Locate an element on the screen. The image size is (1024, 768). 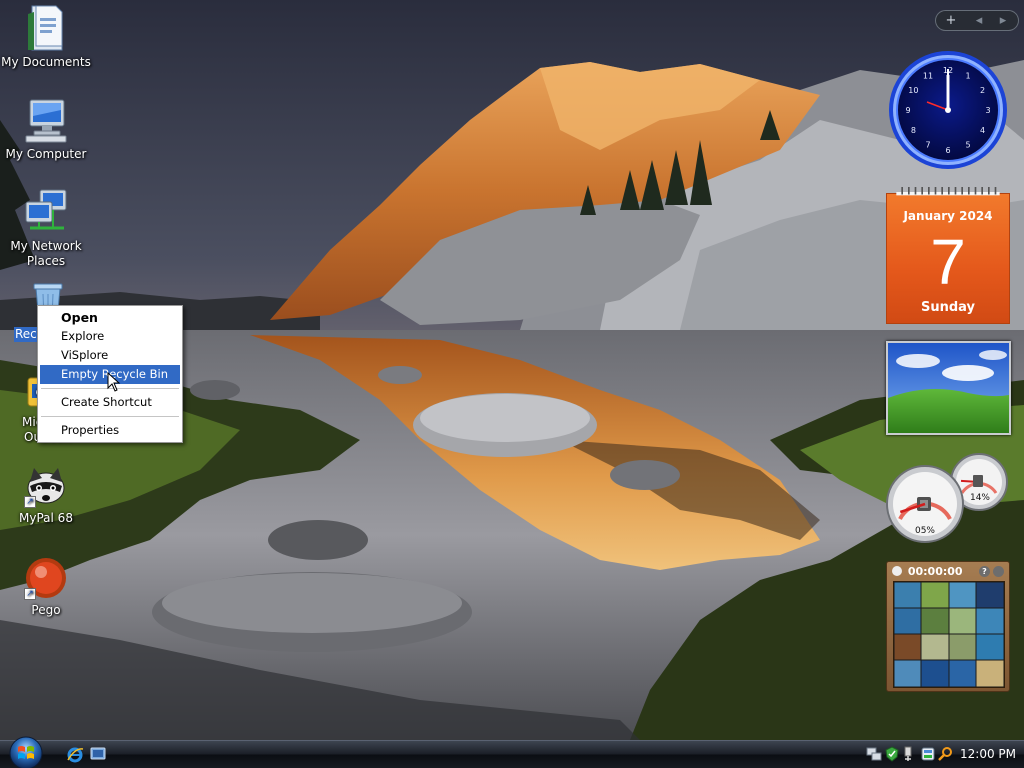
desktop-icon-my-documents: My Documents is located at coordinates (46, 37).